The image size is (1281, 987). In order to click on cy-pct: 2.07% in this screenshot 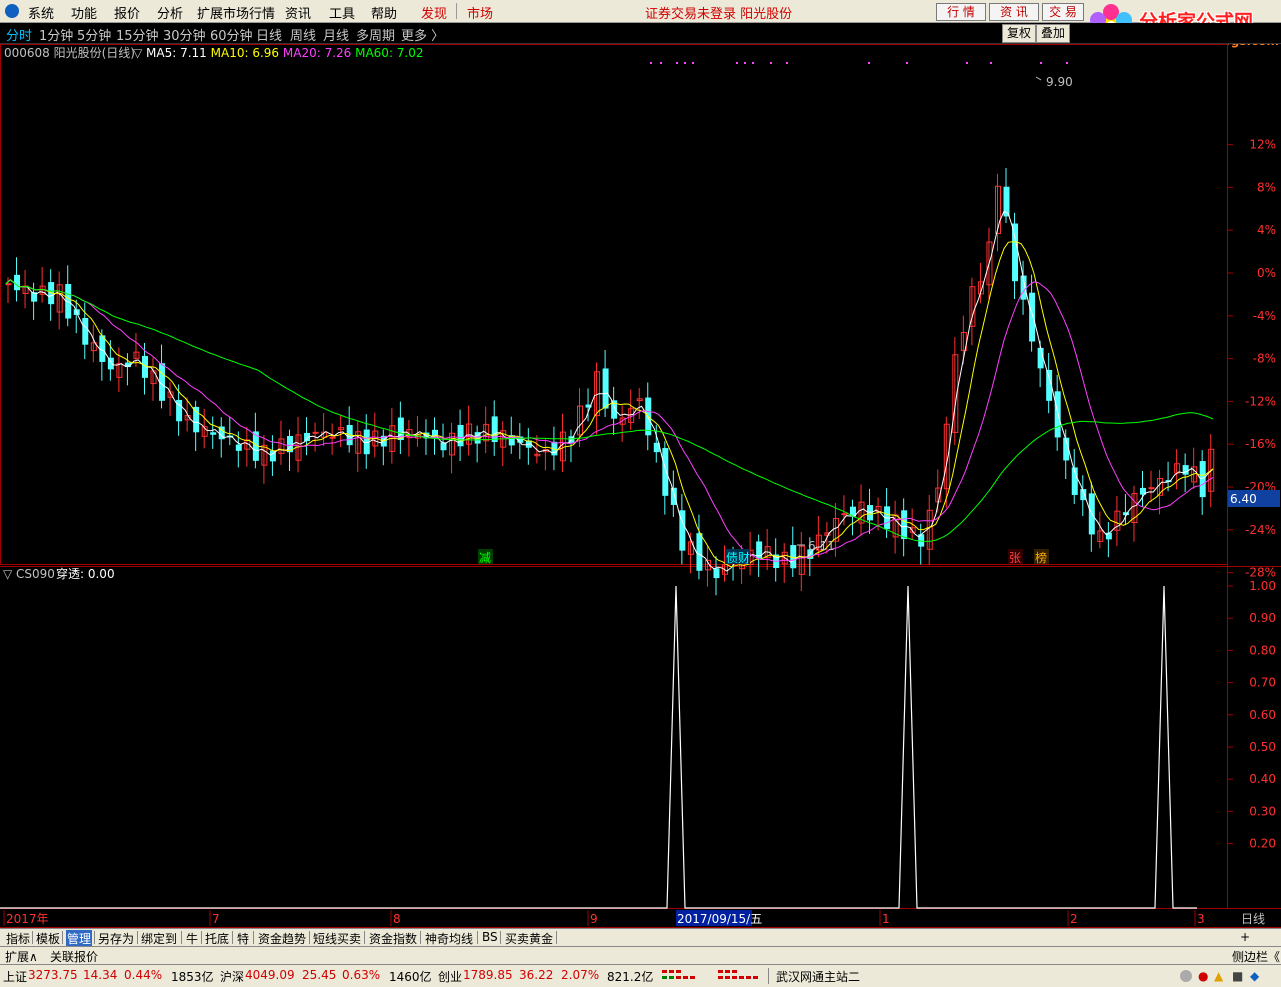, I will do `click(580, 975)`.